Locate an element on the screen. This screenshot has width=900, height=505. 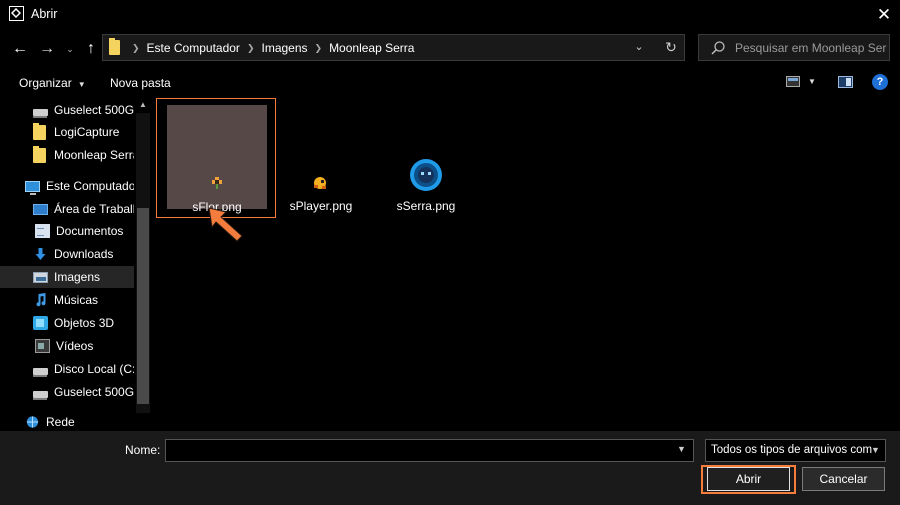
sidebar-item-downloads: Downloads is located at coordinates (67, 254).